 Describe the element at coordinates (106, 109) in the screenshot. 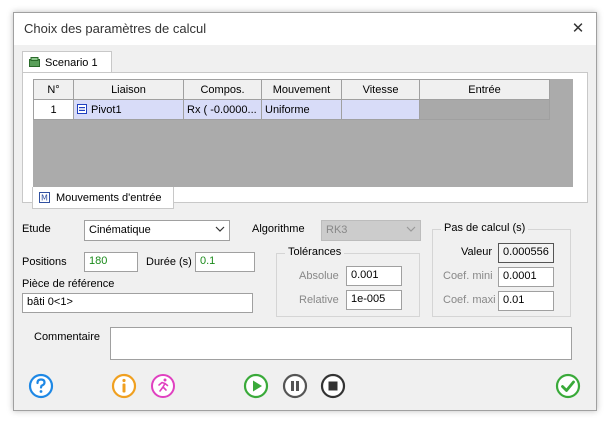

I see `liaison-name: Pivot1` at that location.